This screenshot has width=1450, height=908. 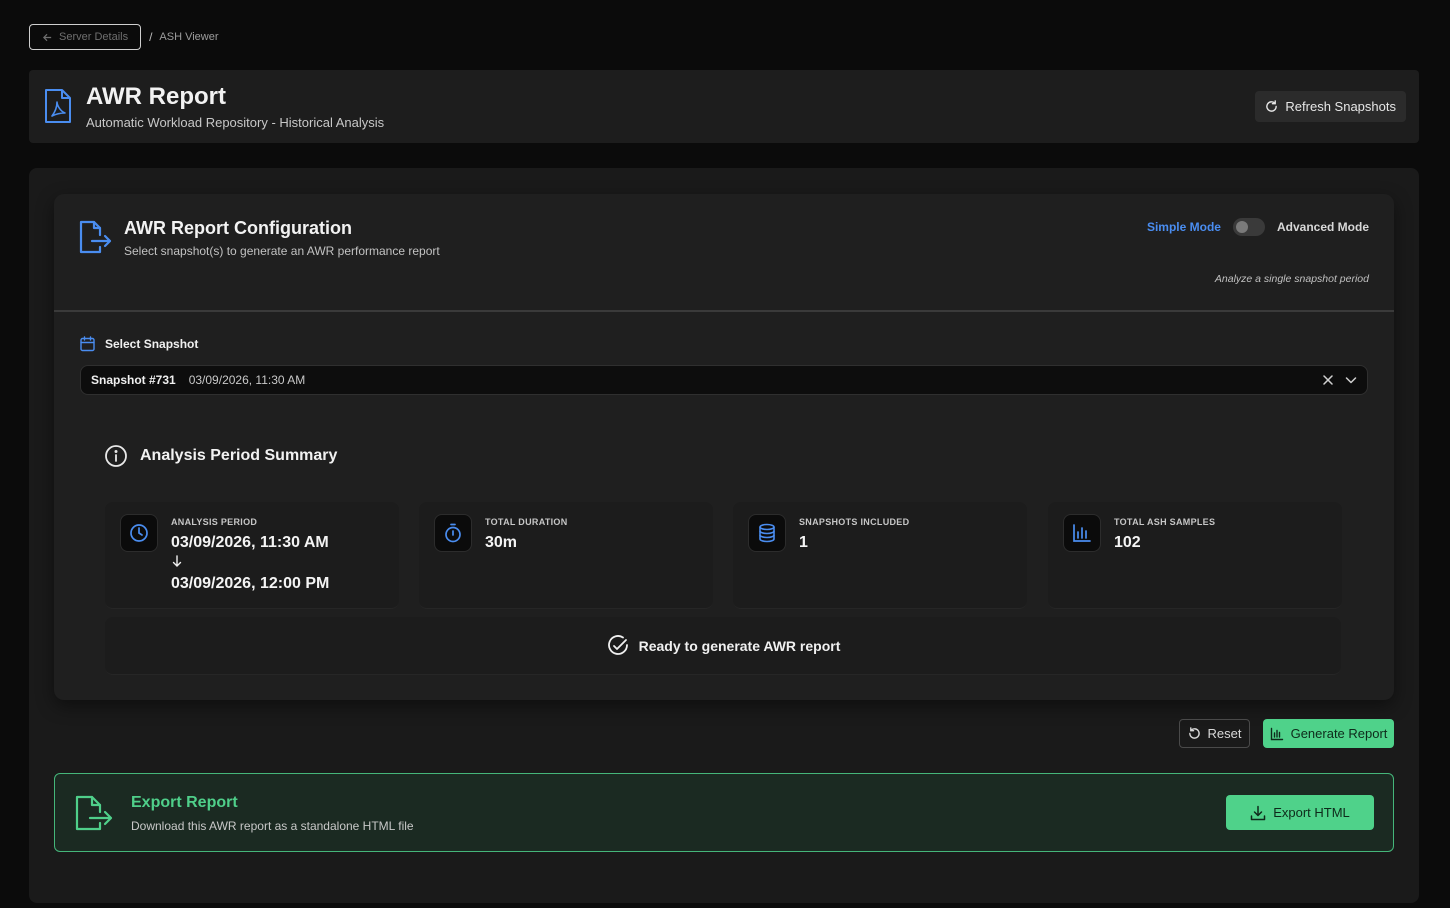 I want to click on database-icon, so click(x=767, y=533).